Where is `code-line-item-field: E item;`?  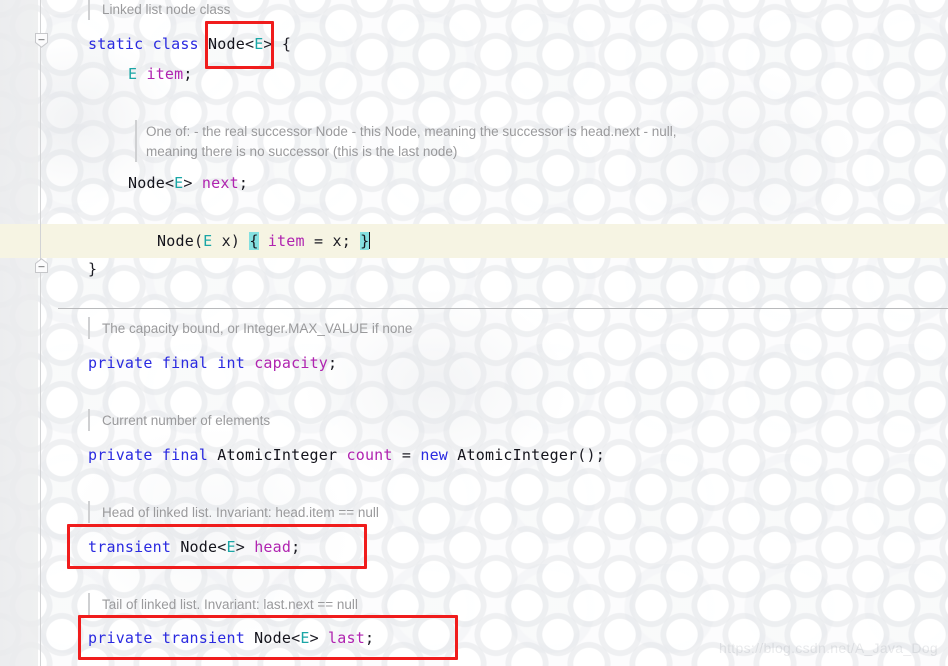 code-line-item-field: E item; is located at coordinates (160, 74).